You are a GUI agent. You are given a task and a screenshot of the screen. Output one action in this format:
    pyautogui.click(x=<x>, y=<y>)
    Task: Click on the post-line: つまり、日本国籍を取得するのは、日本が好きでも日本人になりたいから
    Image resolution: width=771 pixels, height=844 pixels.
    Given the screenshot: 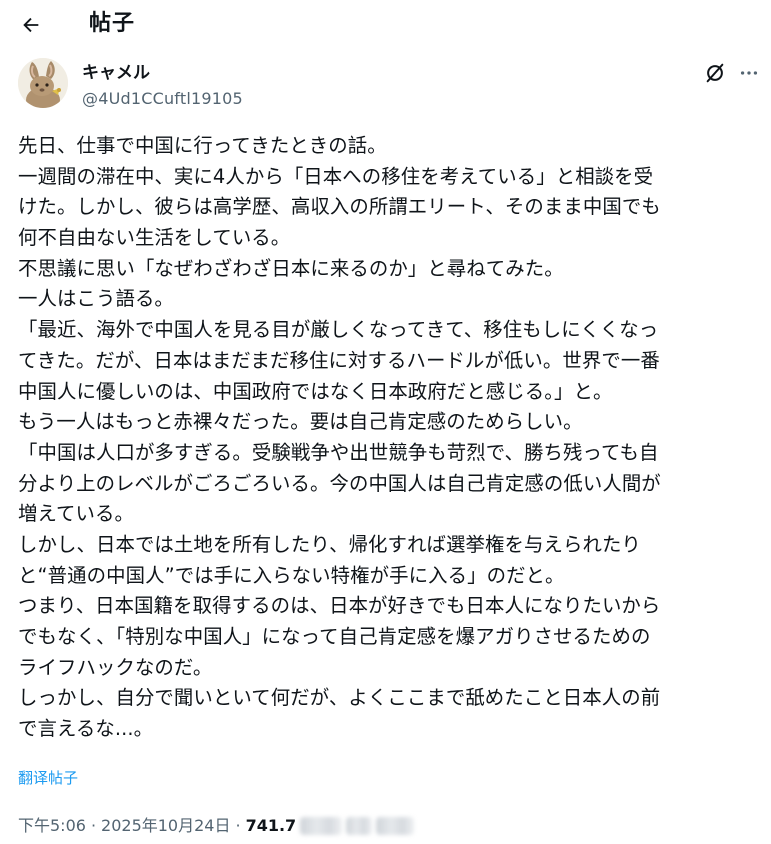 What is the action you would take?
    pyautogui.click(x=339, y=606)
    